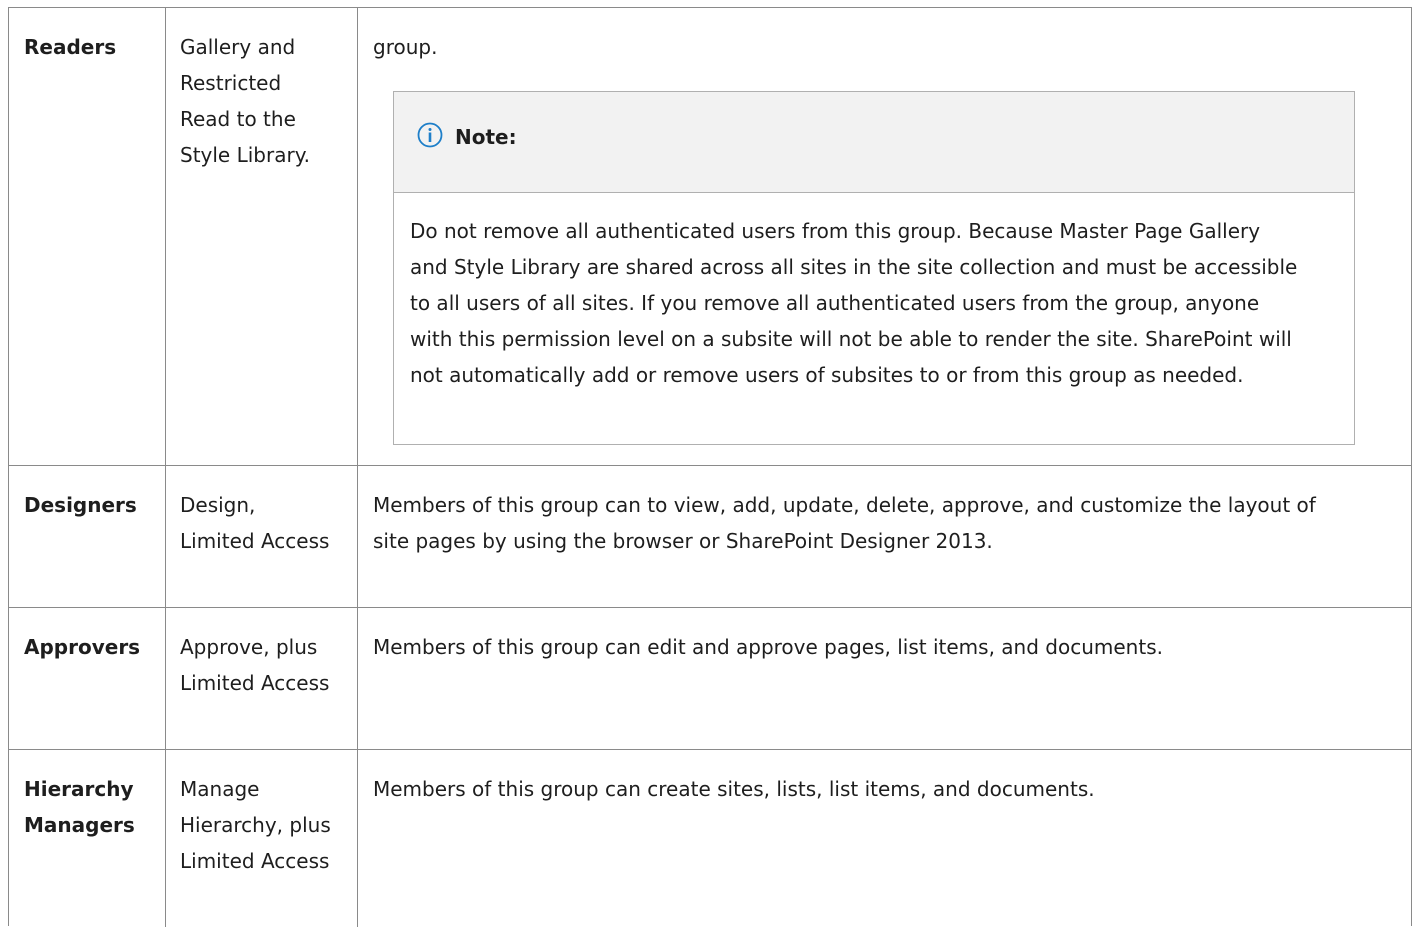  Describe the element at coordinates (255, 825) in the screenshot. I see `permission-level: Manage Hierarchy, plus Limited Access` at that location.